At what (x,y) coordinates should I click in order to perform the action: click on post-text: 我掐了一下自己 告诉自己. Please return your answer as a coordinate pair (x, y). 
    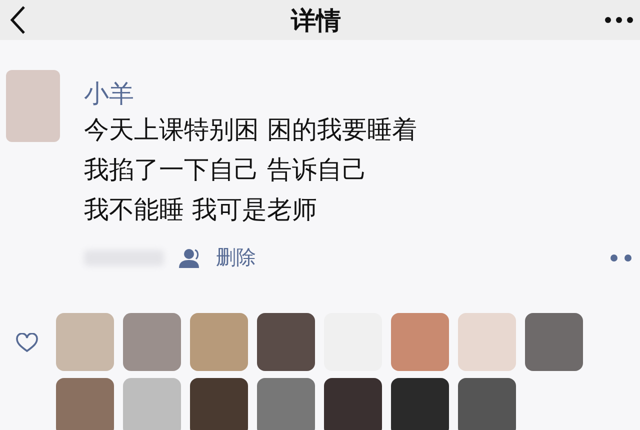
    Looking at the image, I should click on (226, 170).